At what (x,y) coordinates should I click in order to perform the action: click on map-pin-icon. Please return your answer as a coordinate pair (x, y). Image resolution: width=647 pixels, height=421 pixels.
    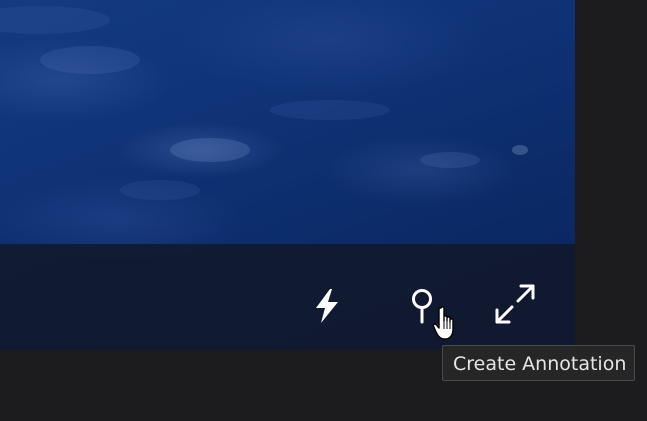
    Looking at the image, I should click on (422, 306).